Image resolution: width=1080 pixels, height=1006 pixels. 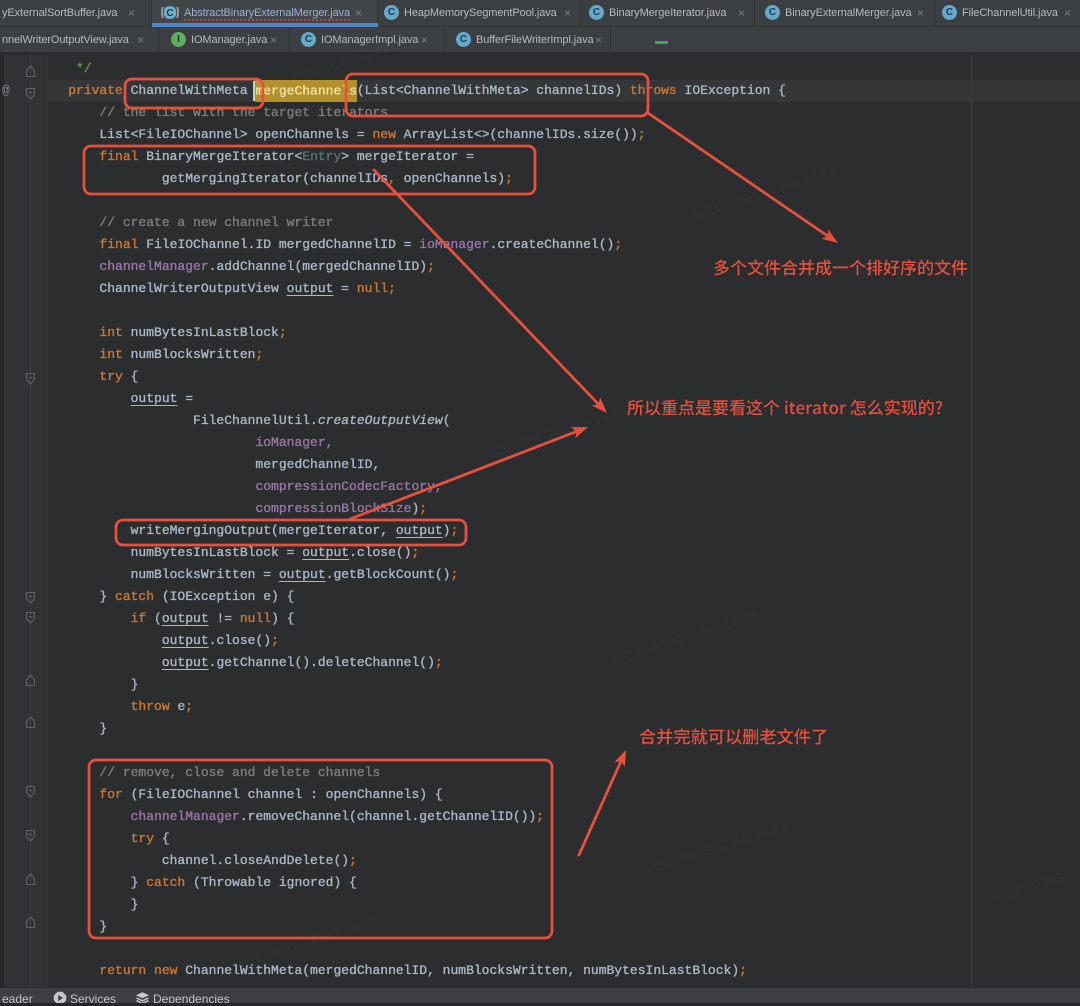 What do you see at coordinates (169, 13) in the screenshot?
I see `svg-text: C` at bounding box center [169, 13].